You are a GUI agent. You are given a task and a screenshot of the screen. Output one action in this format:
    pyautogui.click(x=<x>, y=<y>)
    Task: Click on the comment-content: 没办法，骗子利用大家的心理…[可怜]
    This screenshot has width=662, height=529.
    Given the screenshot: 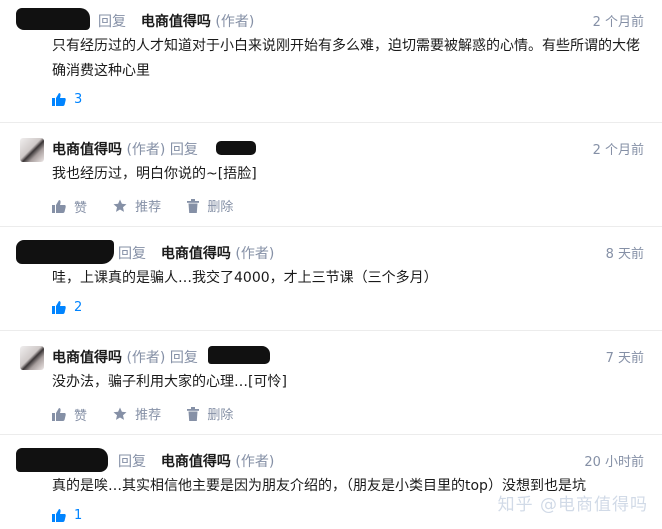 What is the action you would take?
    pyautogui.click(x=169, y=382)
    